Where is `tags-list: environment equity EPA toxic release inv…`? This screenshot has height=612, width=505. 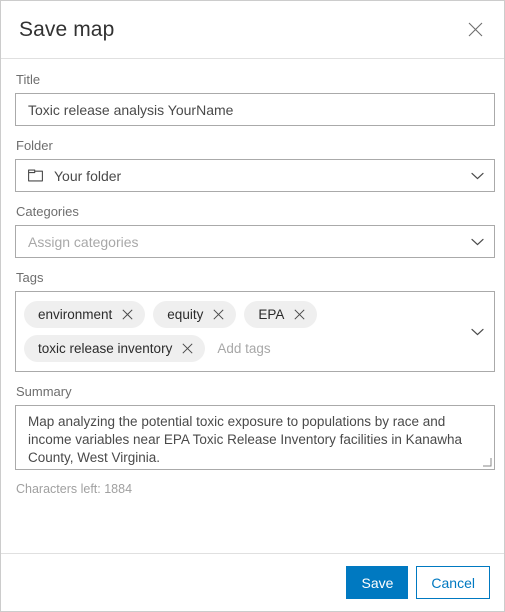 tags-list: environment equity EPA toxic release inv… is located at coordinates (244, 331).